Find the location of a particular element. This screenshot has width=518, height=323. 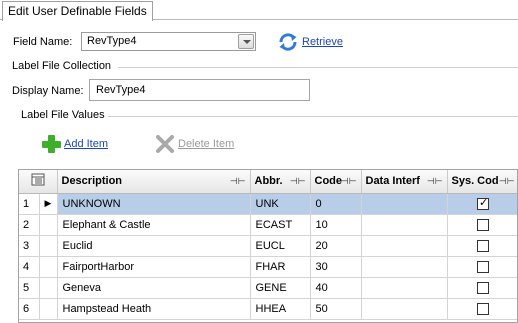

table-row: 5 Geneva GENE 40 is located at coordinates (268, 288).